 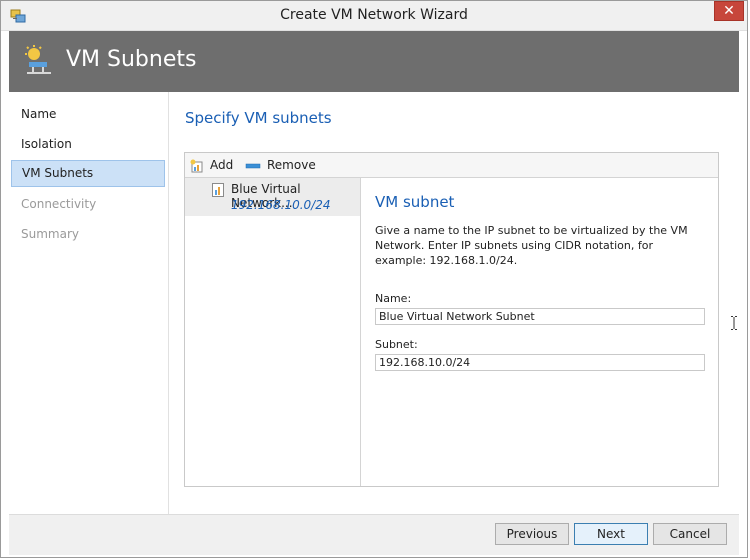 I want to click on remove-button: Remove, so click(x=280, y=165).